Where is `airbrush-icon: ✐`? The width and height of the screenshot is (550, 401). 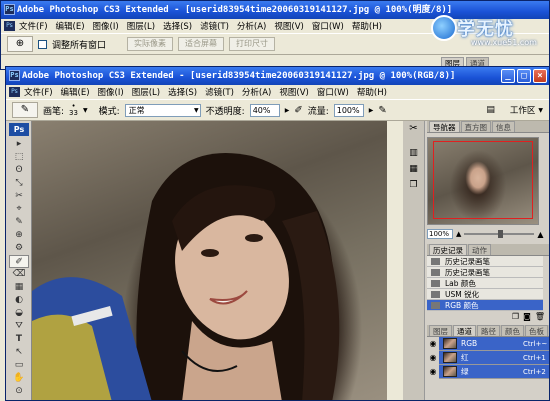
airbrush-icon: ✐ is located at coordinates (298, 110).